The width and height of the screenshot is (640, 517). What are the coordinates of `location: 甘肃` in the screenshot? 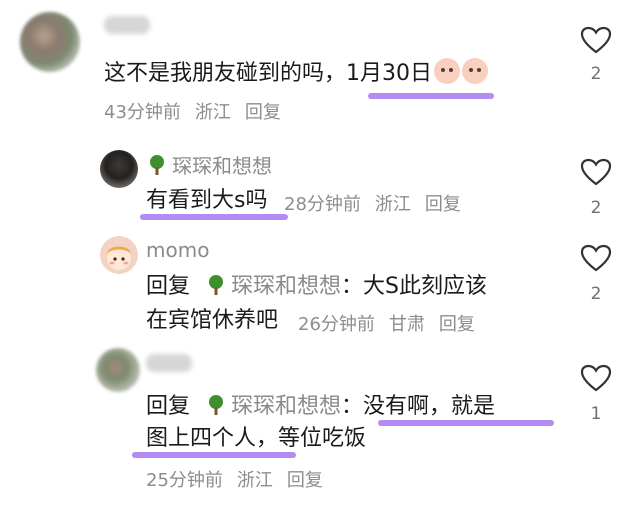 It's located at (406, 324).